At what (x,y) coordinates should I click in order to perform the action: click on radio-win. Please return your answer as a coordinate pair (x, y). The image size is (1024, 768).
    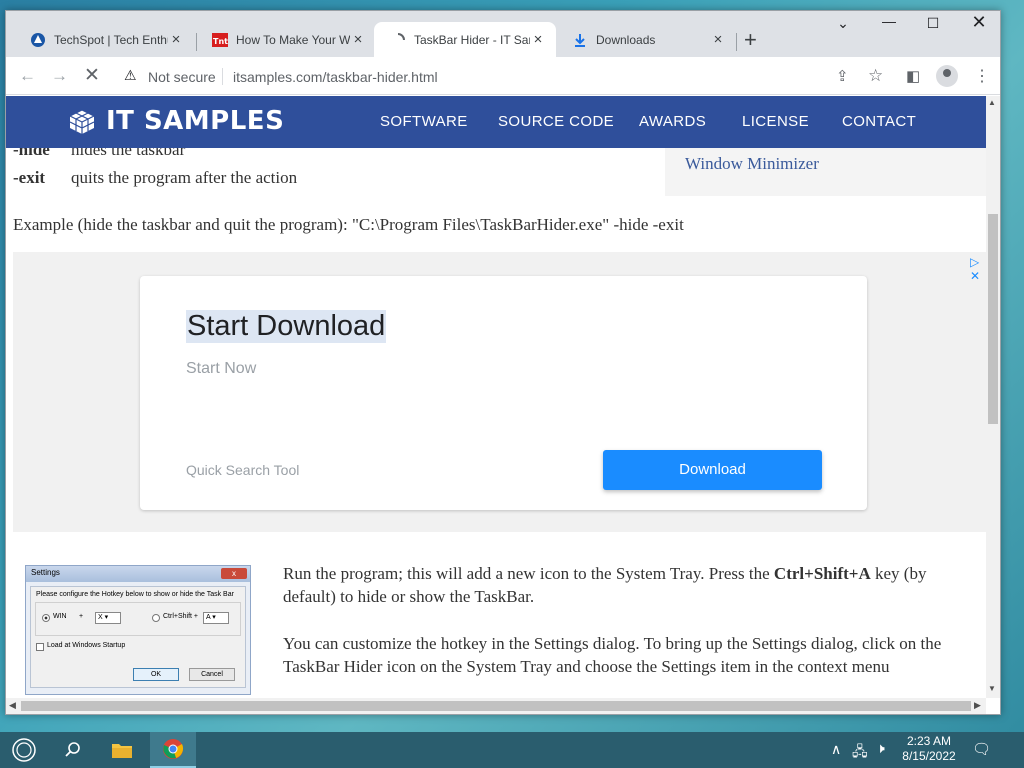
    Looking at the image, I should click on (46, 618).